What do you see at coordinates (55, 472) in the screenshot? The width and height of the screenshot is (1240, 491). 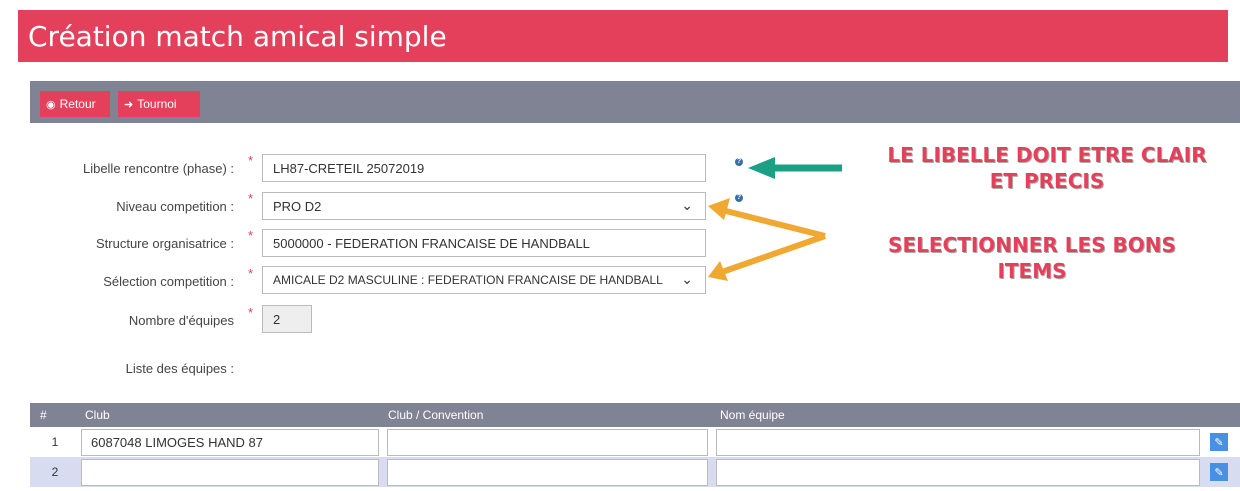 I see `row-number: 2` at bounding box center [55, 472].